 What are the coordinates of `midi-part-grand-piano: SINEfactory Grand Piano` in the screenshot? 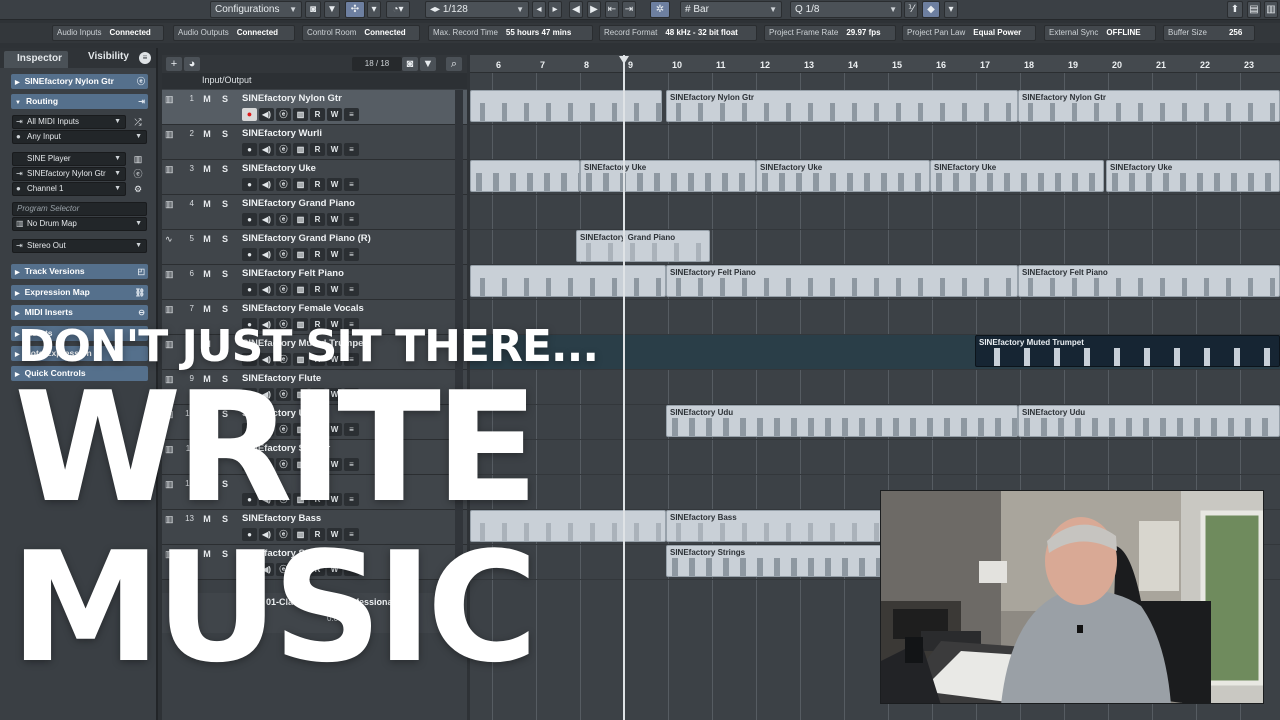 It's located at (643, 246).